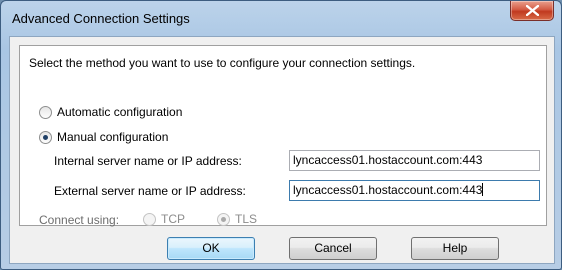  Describe the element at coordinates (173, 219) in the screenshot. I see `tcp-label: TCP` at that location.